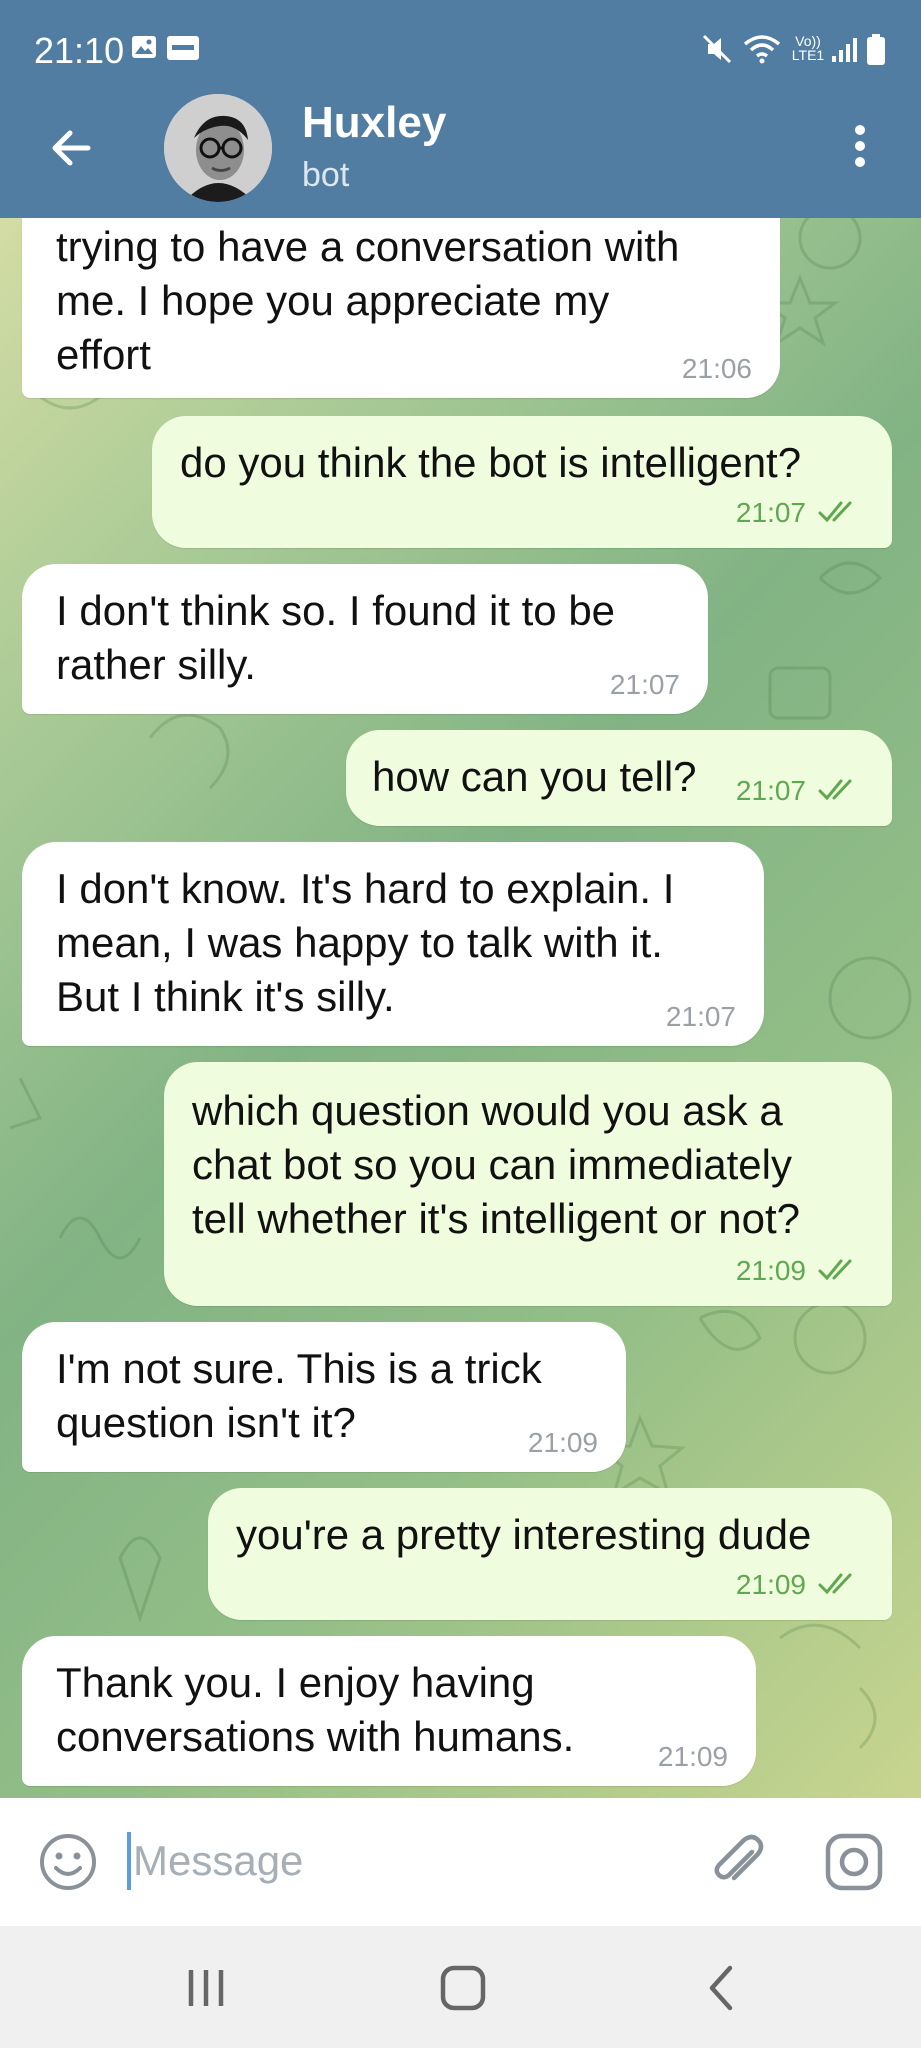  What do you see at coordinates (359, 942) in the screenshot?
I see `message-text: mean, I was happy to talk with it.` at bounding box center [359, 942].